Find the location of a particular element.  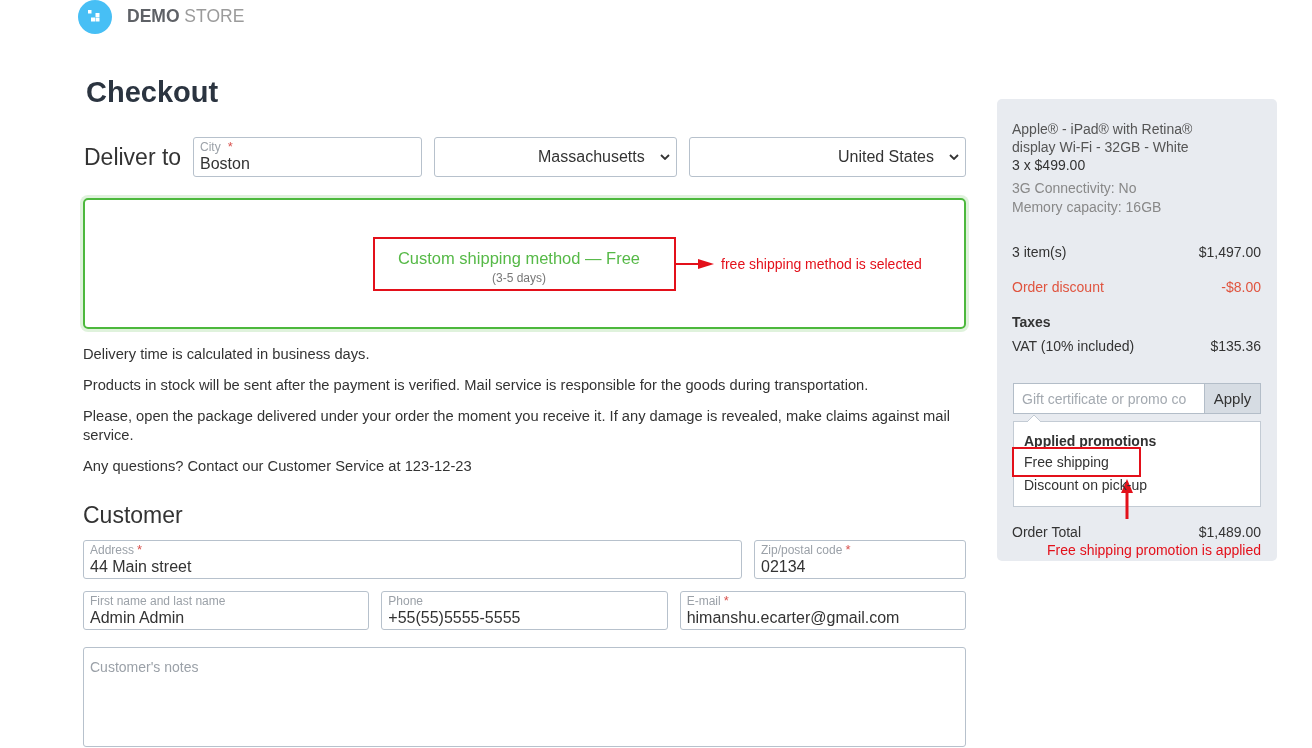

annotation-note: free shipping method is selected is located at coordinates (821, 263).